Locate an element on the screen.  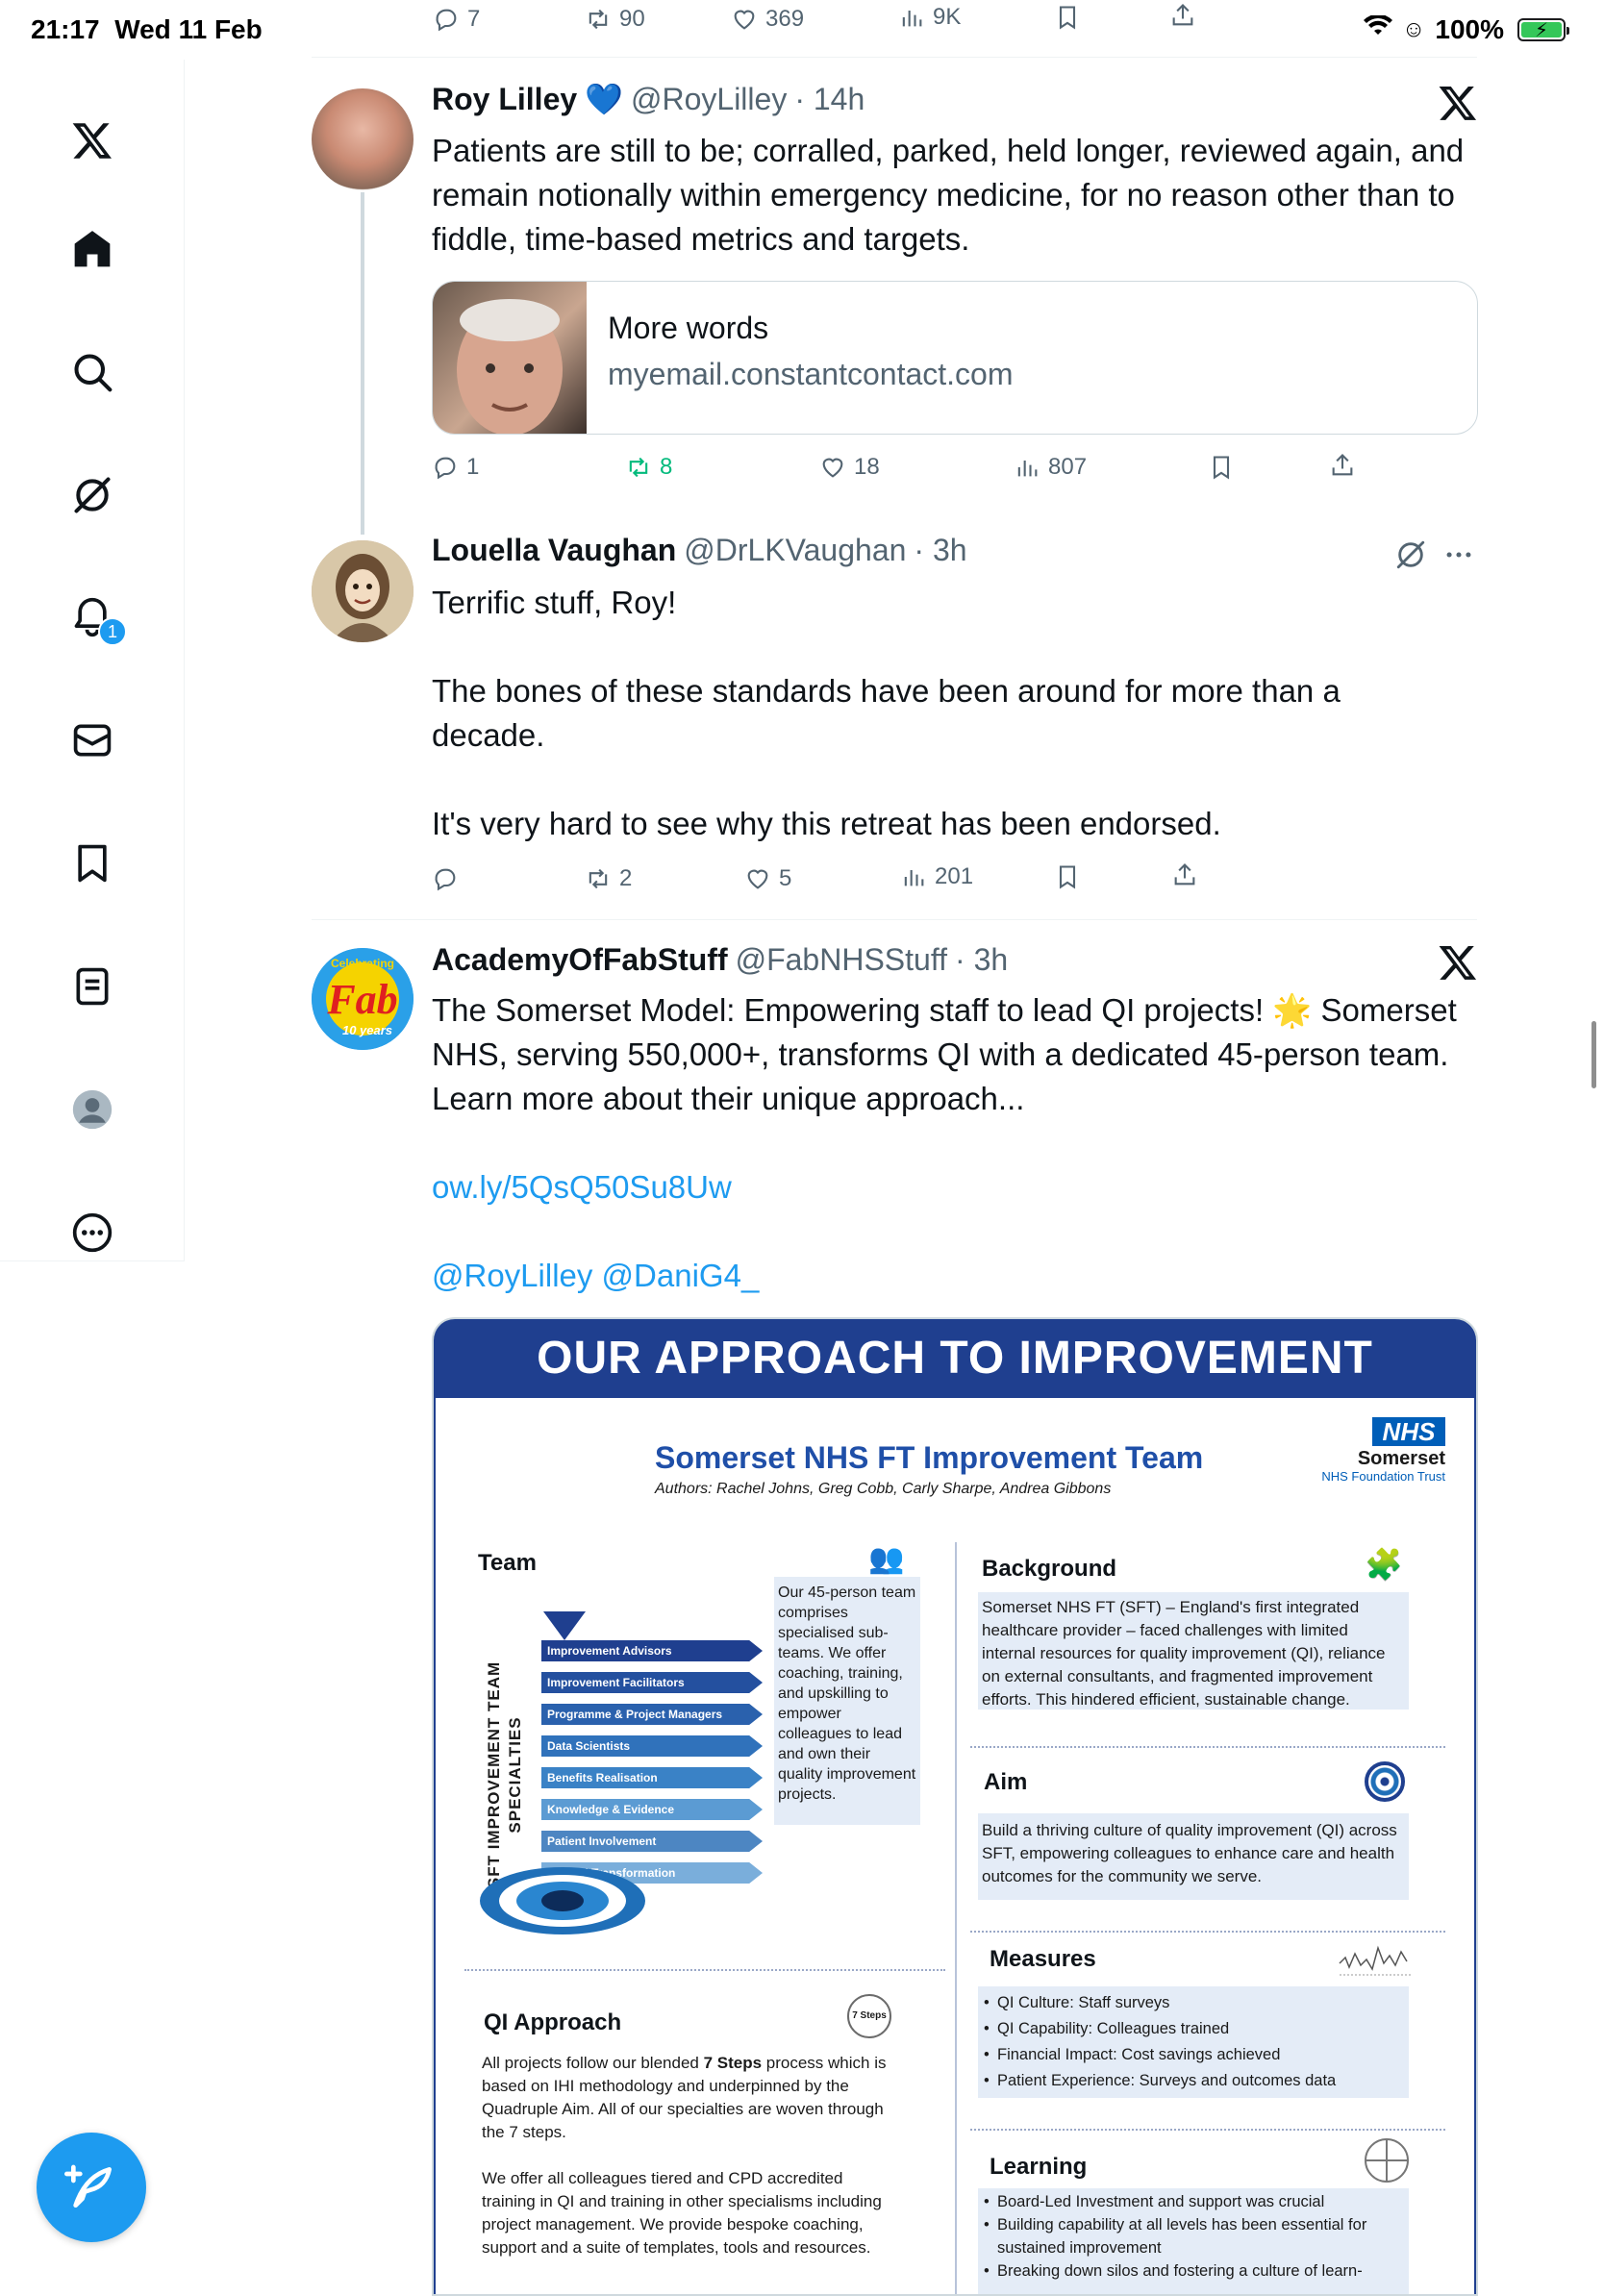
tweet-header-roy: Roy Lilley 💙 @RoyLilley · 14h is located at coordinates (648, 99).